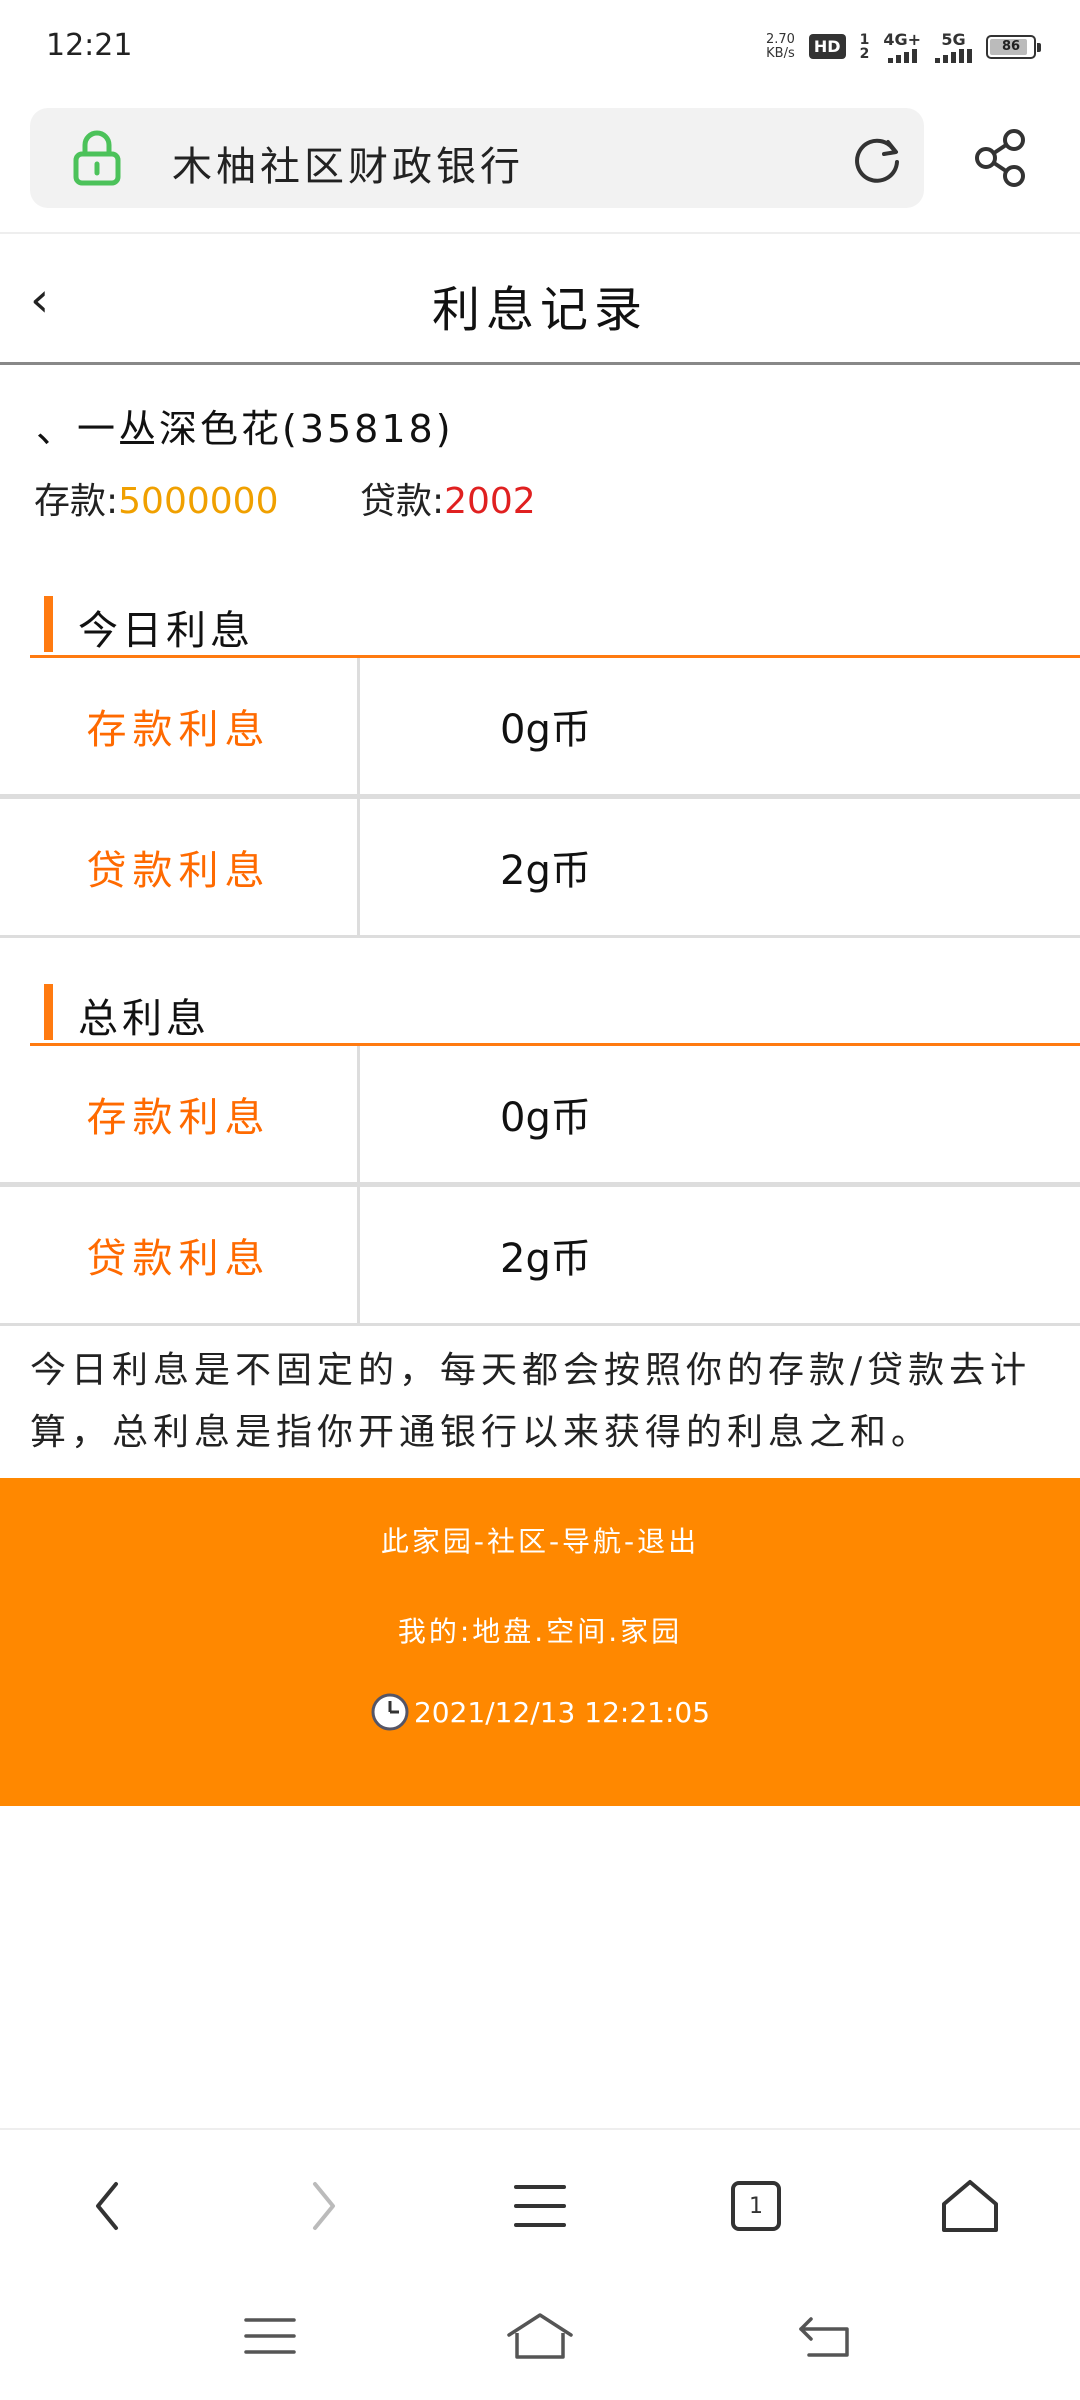  Describe the element at coordinates (1002, 158) in the screenshot. I see `share-icon` at that location.